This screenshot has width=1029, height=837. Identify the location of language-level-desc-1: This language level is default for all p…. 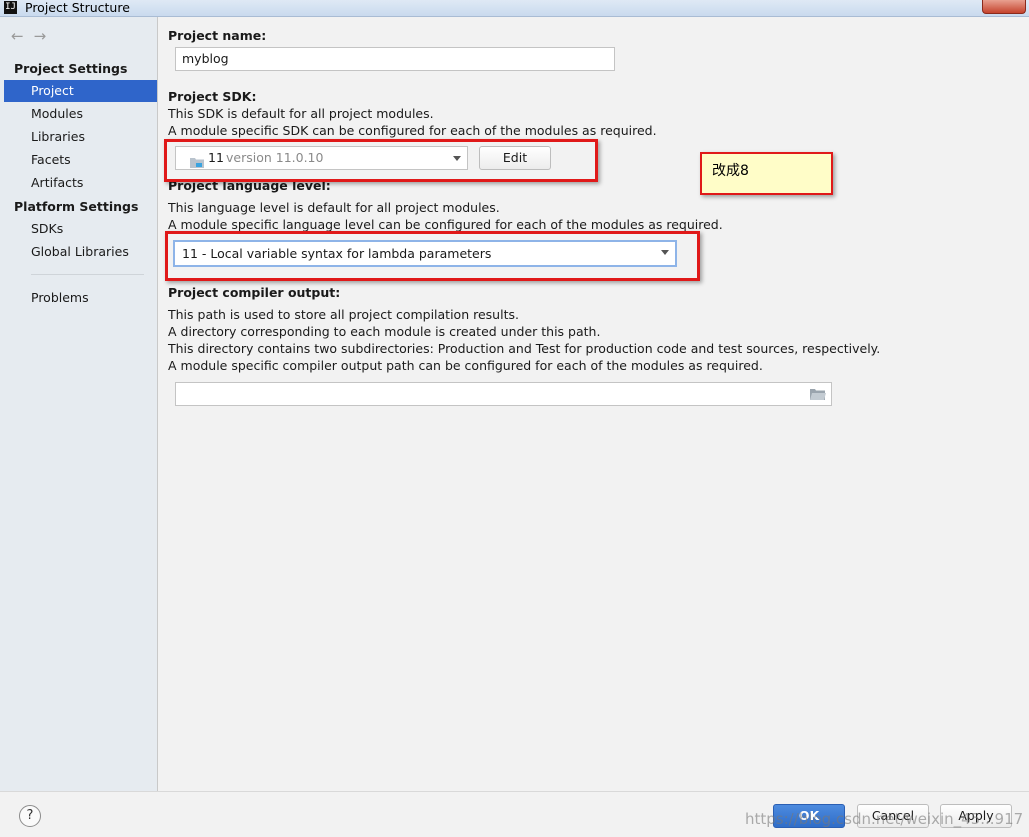
(334, 207).